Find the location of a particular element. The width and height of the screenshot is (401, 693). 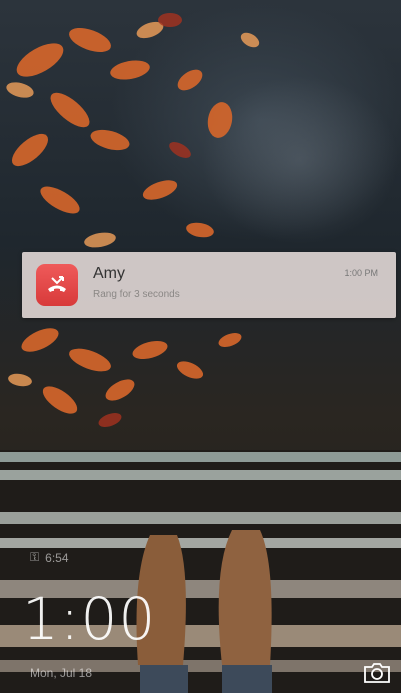

lockscreen-clock: 1:00 is located at coordinates (89, 619).